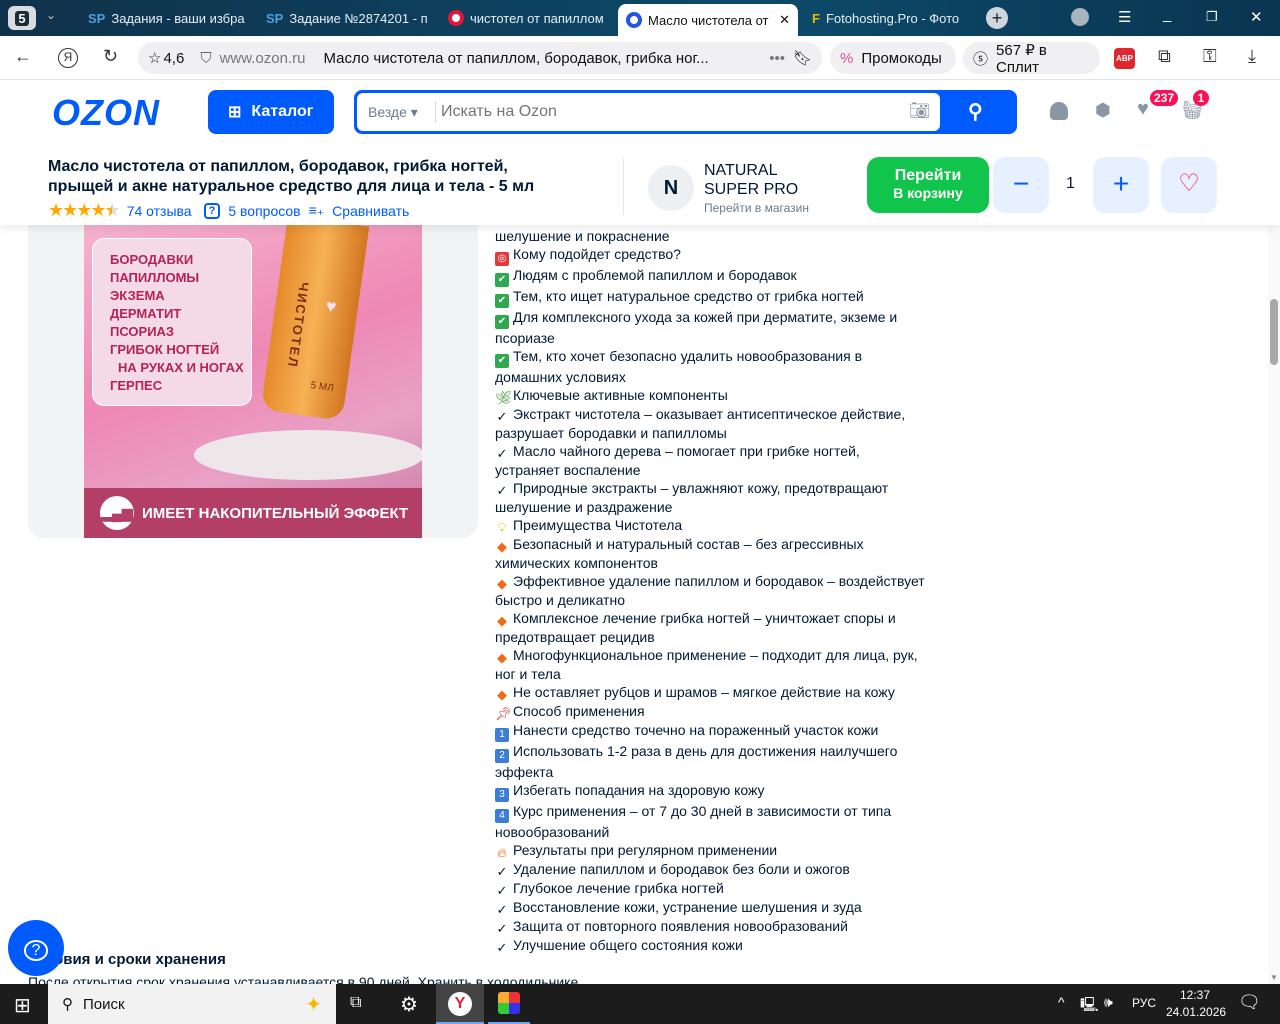 The height and width of the screenshot is (1024, 1280). Describe the element at coordinates (928, 185) in the screenshot. I see `go-to-cart-button: Перейти В корзину` at that location.